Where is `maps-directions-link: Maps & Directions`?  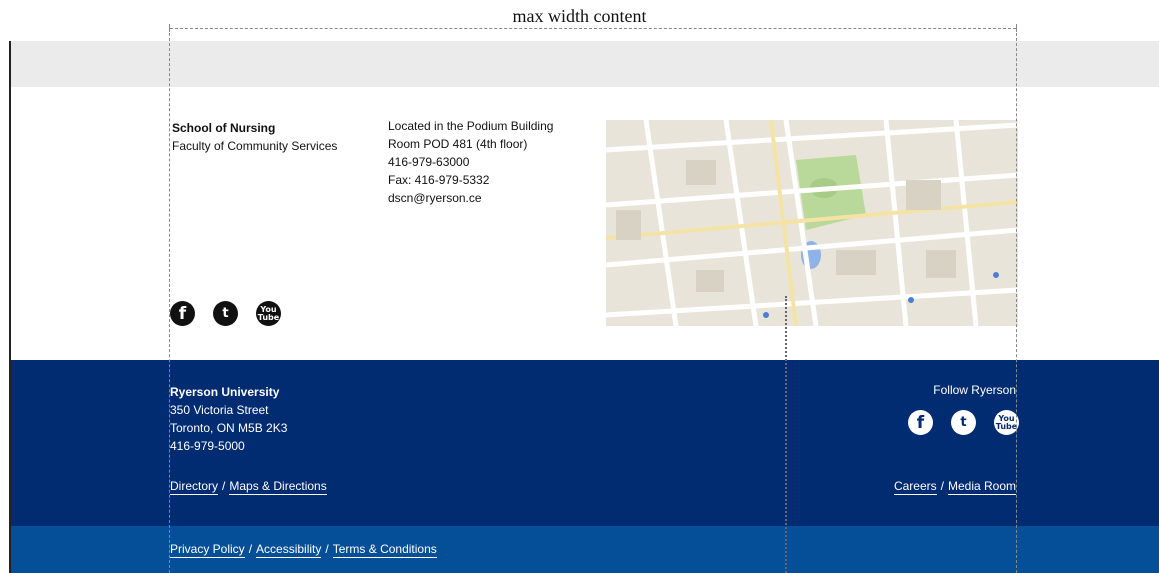 maps-directions-link: Maps & Directions is located at coordinates (278, 487).